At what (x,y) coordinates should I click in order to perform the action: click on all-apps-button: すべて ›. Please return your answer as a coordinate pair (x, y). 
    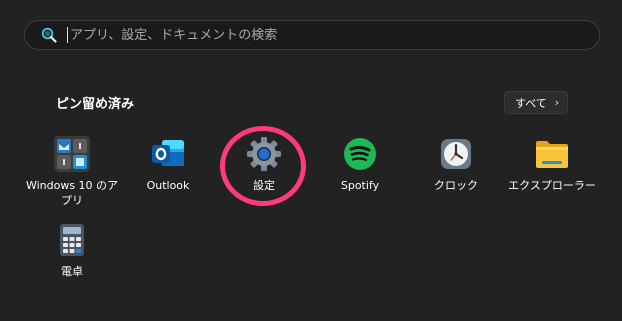
    Looking at the image, I should click on (536, 102).